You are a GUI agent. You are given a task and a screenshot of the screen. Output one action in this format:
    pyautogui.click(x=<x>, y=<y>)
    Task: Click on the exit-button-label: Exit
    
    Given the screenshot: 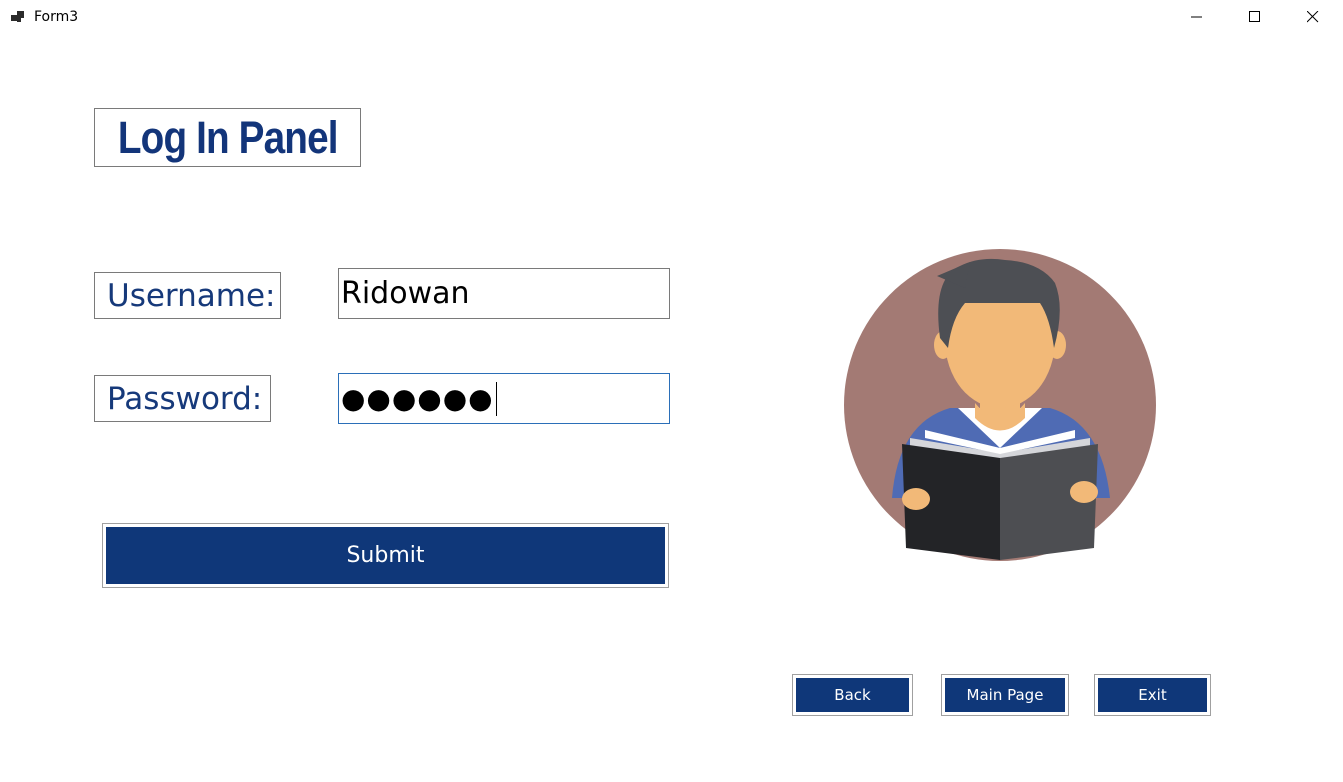 What is the action you would take?
    pyautogui.click(x=1152, y=695)
    